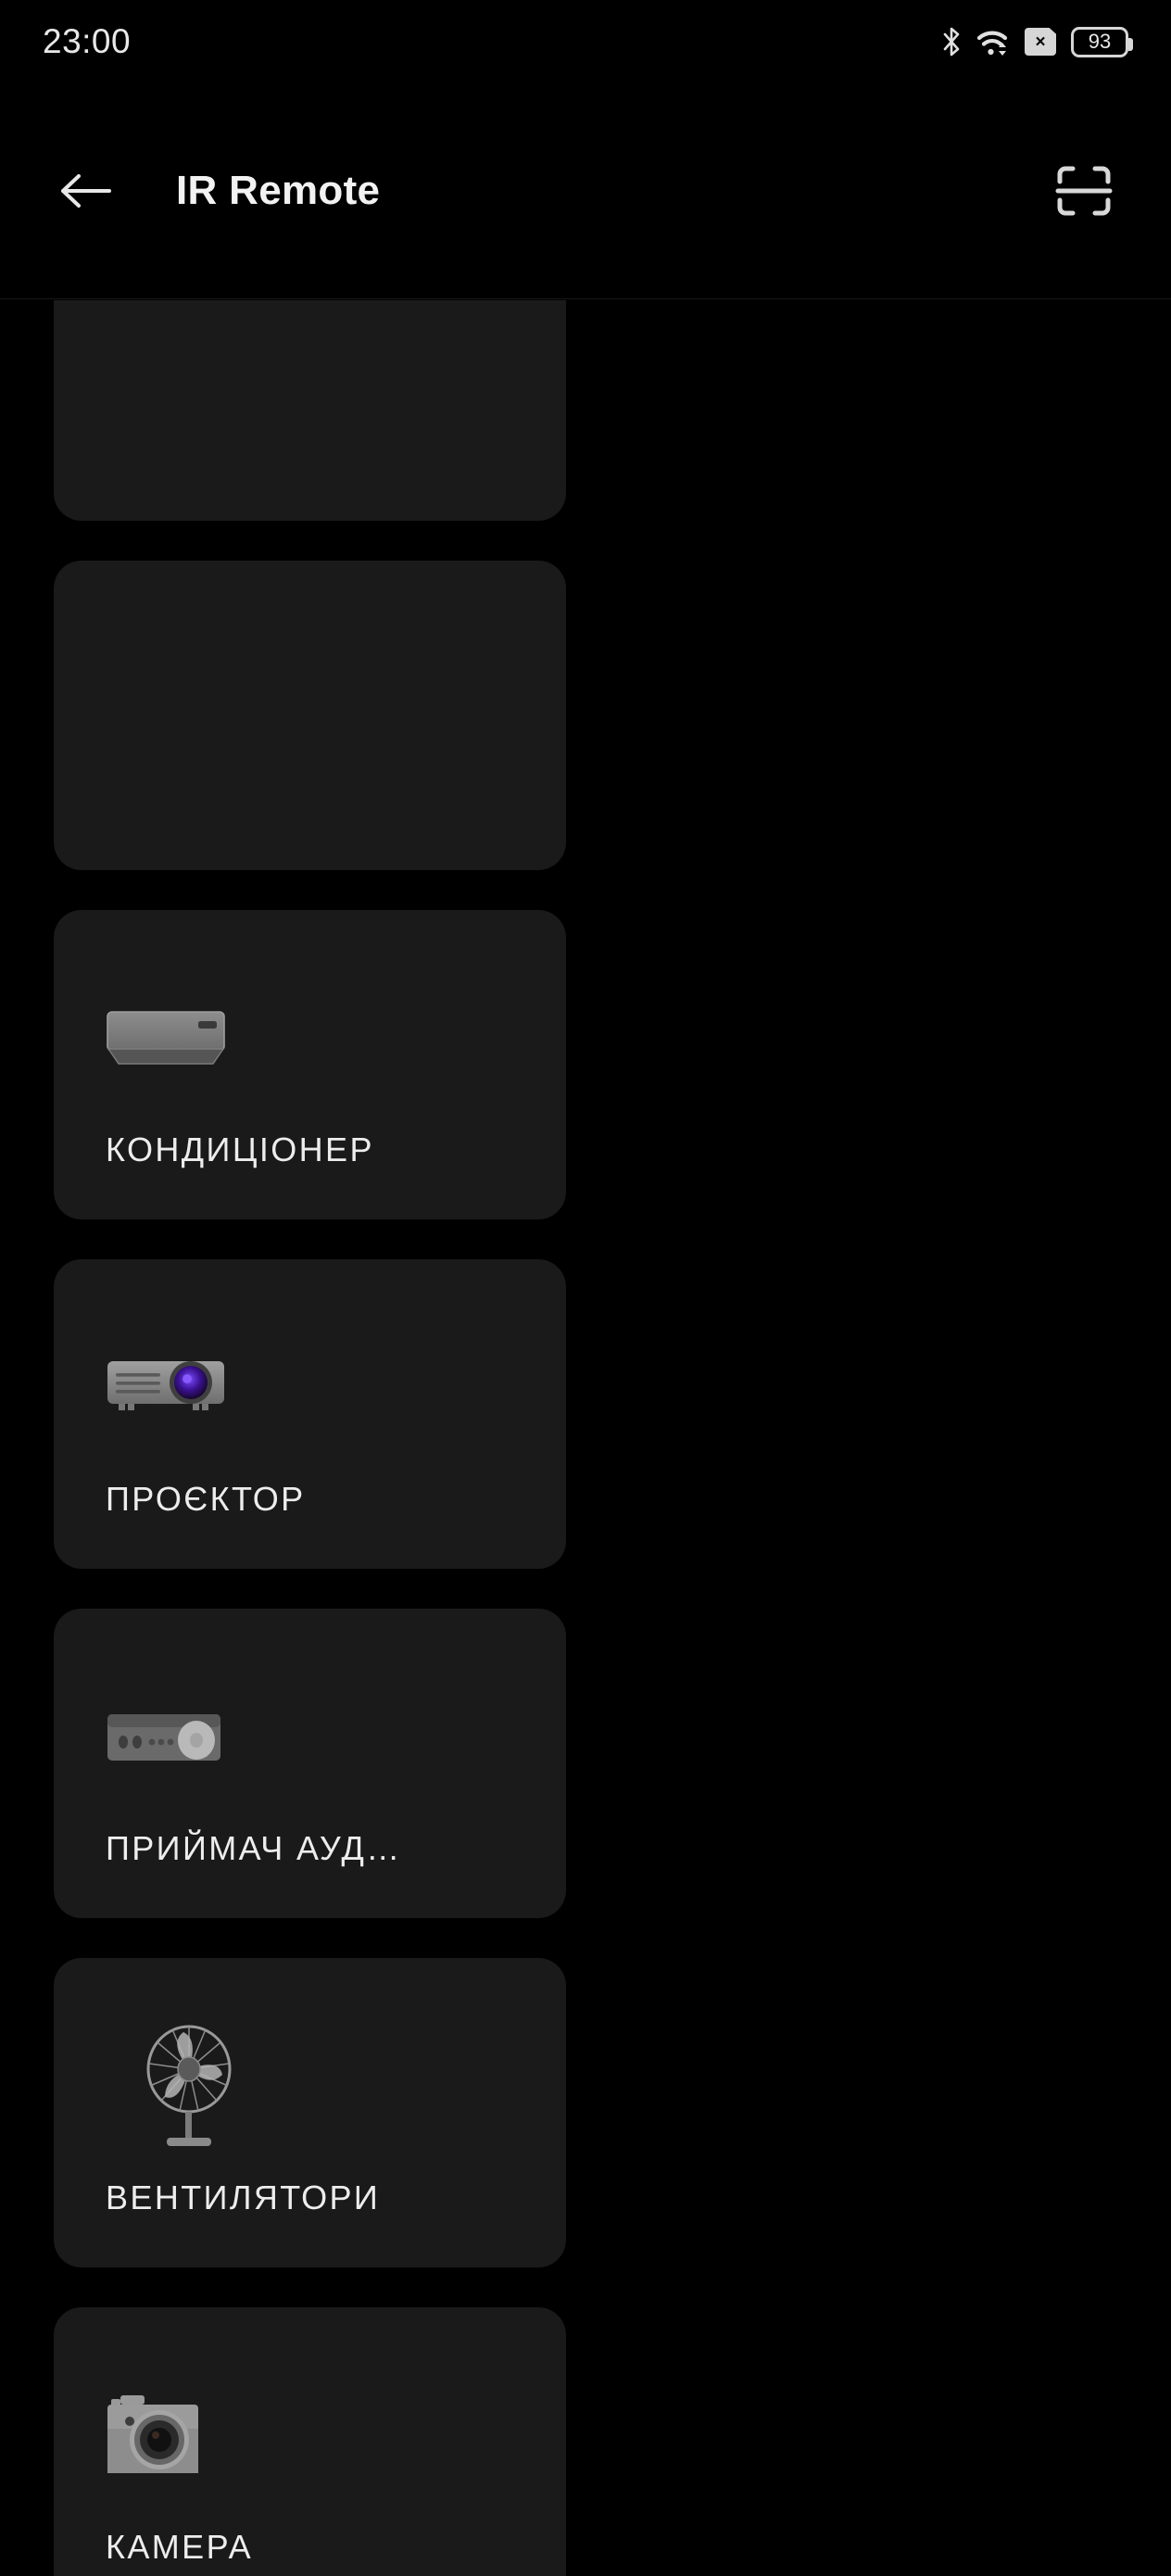 The width and height of the screenshot is (1171, 2576). What do you see at coordinates (164, 1737) in the screenshot?
I see `audio-receiver-icon` at bounding box center [164, 1737].